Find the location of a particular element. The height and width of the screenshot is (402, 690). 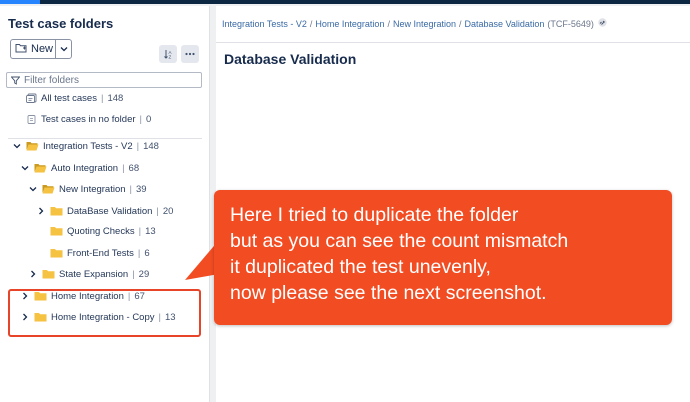

folder-count: 13 is located at coordinates (150, 231).